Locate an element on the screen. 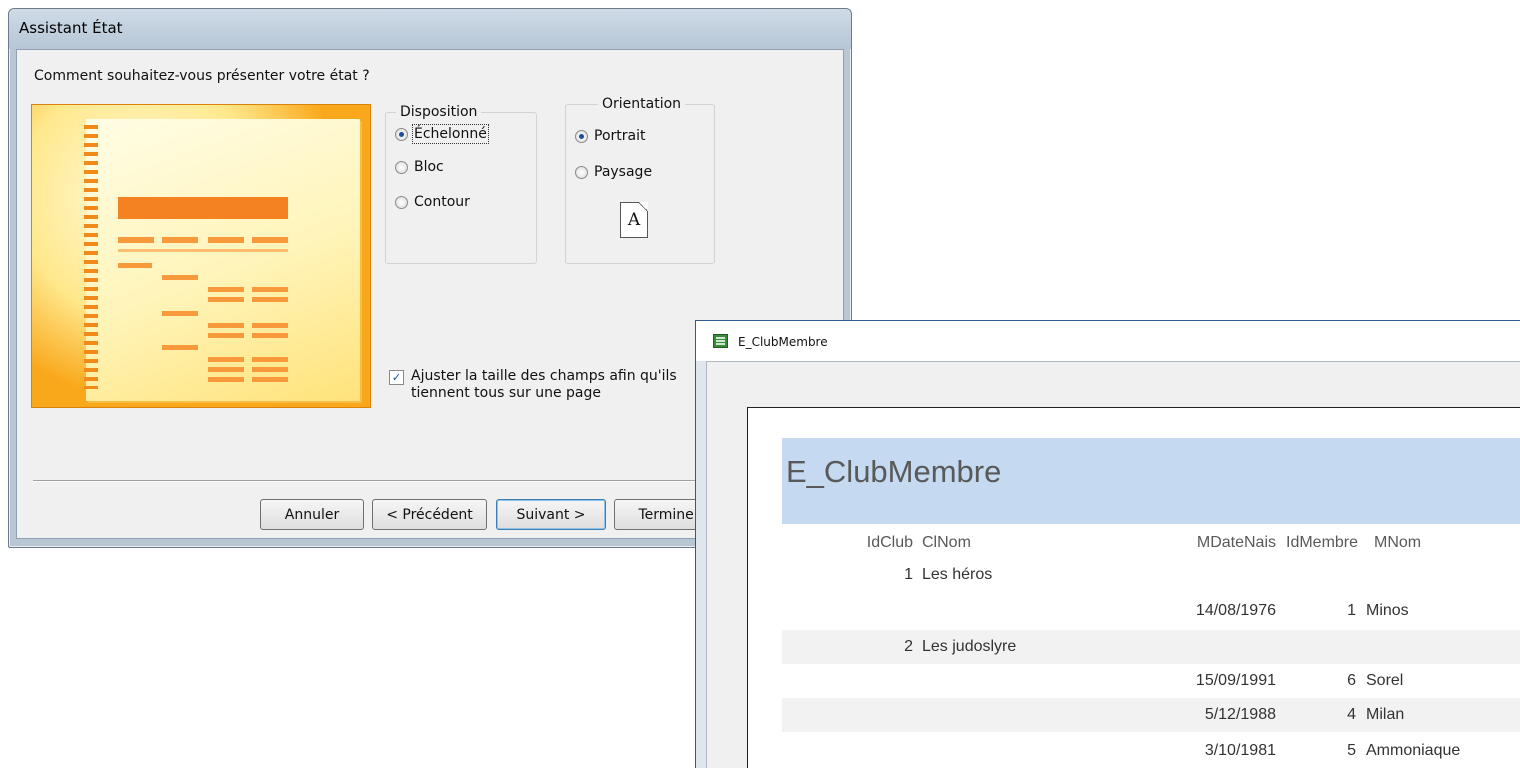  cell-idmembre: 1 is located at coordinates (1351, 610).